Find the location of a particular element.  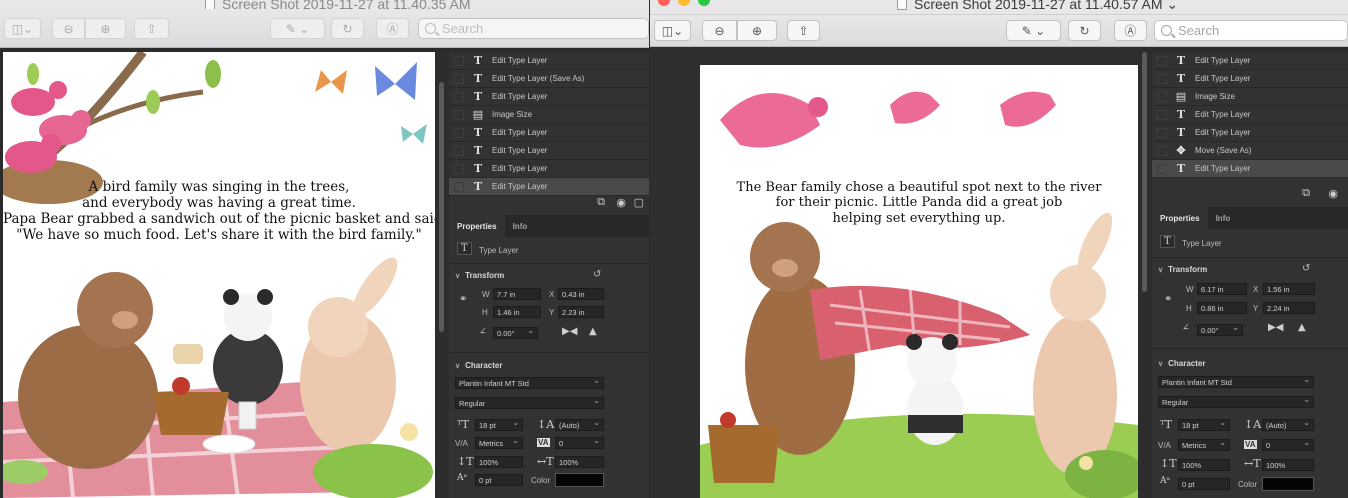

trash-icon: ▢ is located at coordinates (639, 202).